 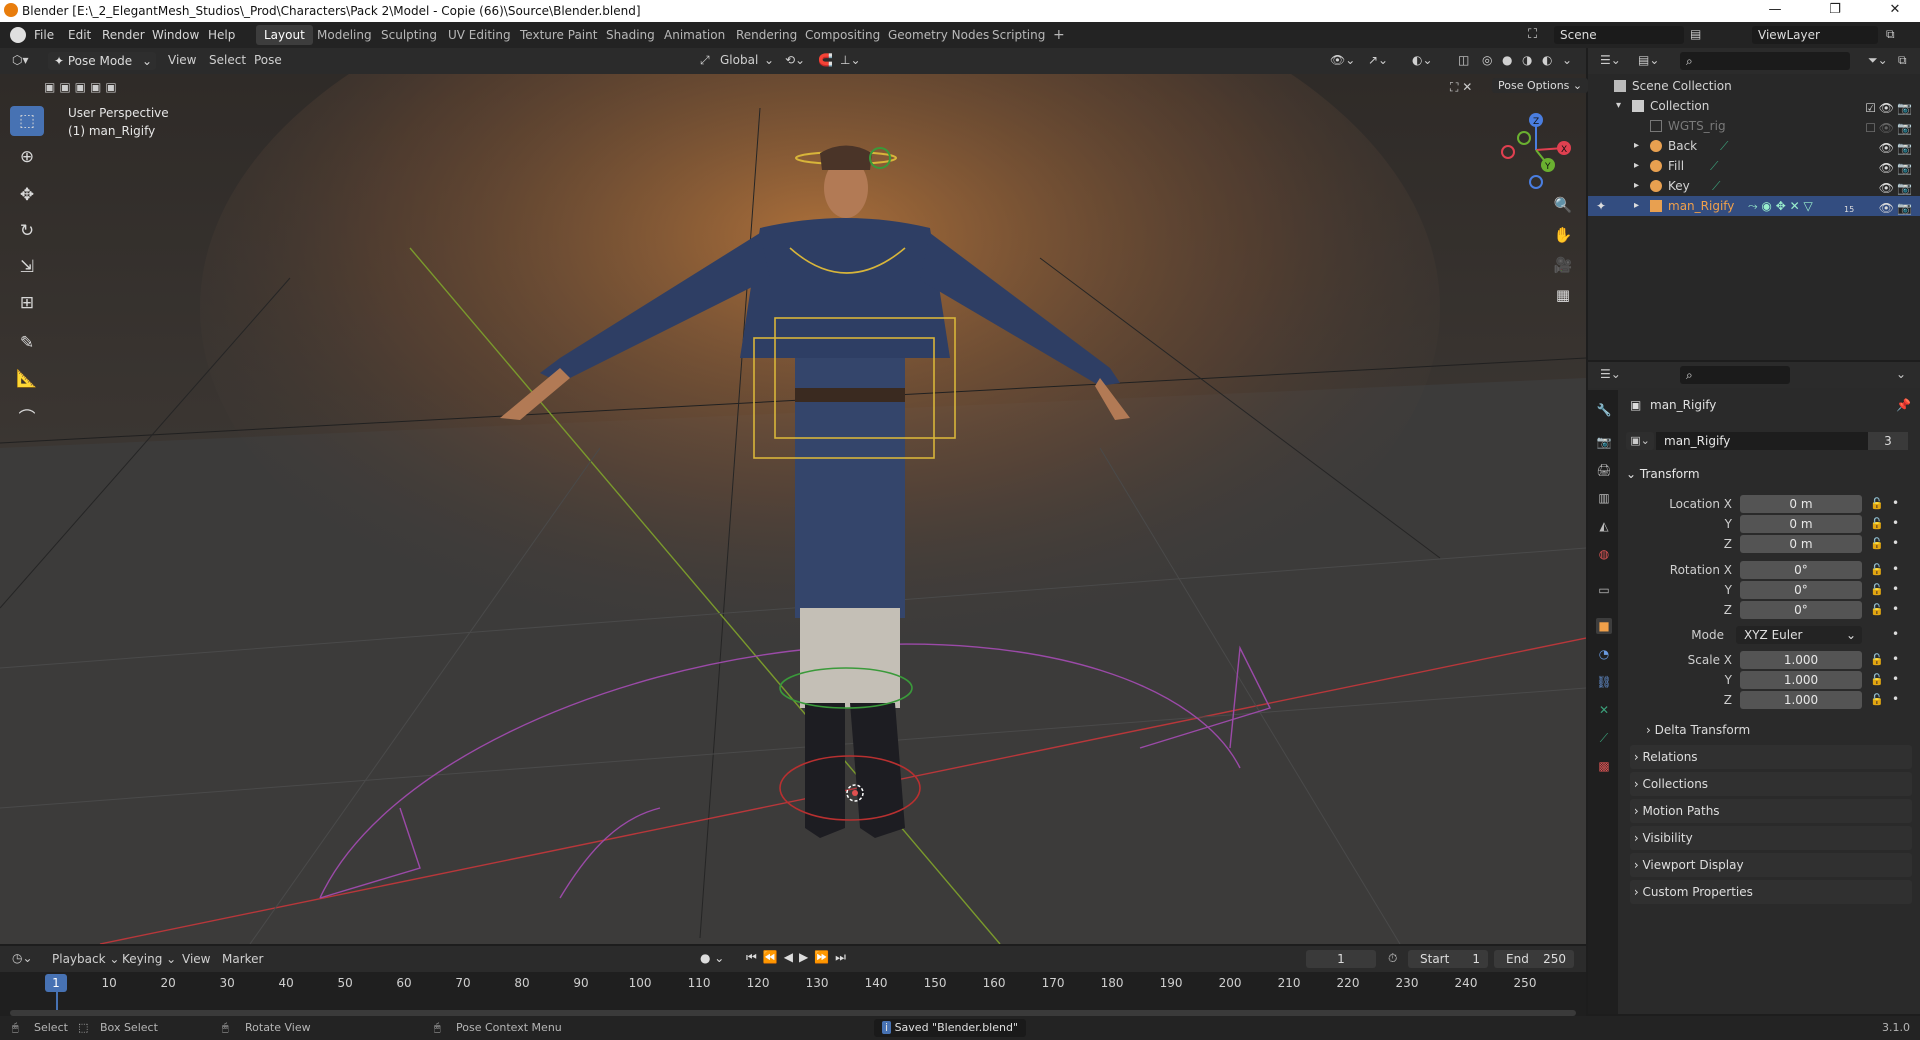 I want to click on users-count: 3, so click(x=1888, y=441).